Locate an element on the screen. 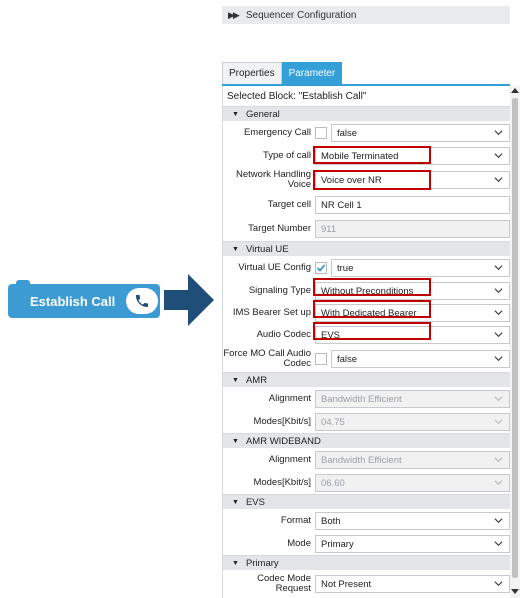 The image size is (522, 598). amr-alignment-select: Bandwidth Efficient is located at coordinates (412, 399).